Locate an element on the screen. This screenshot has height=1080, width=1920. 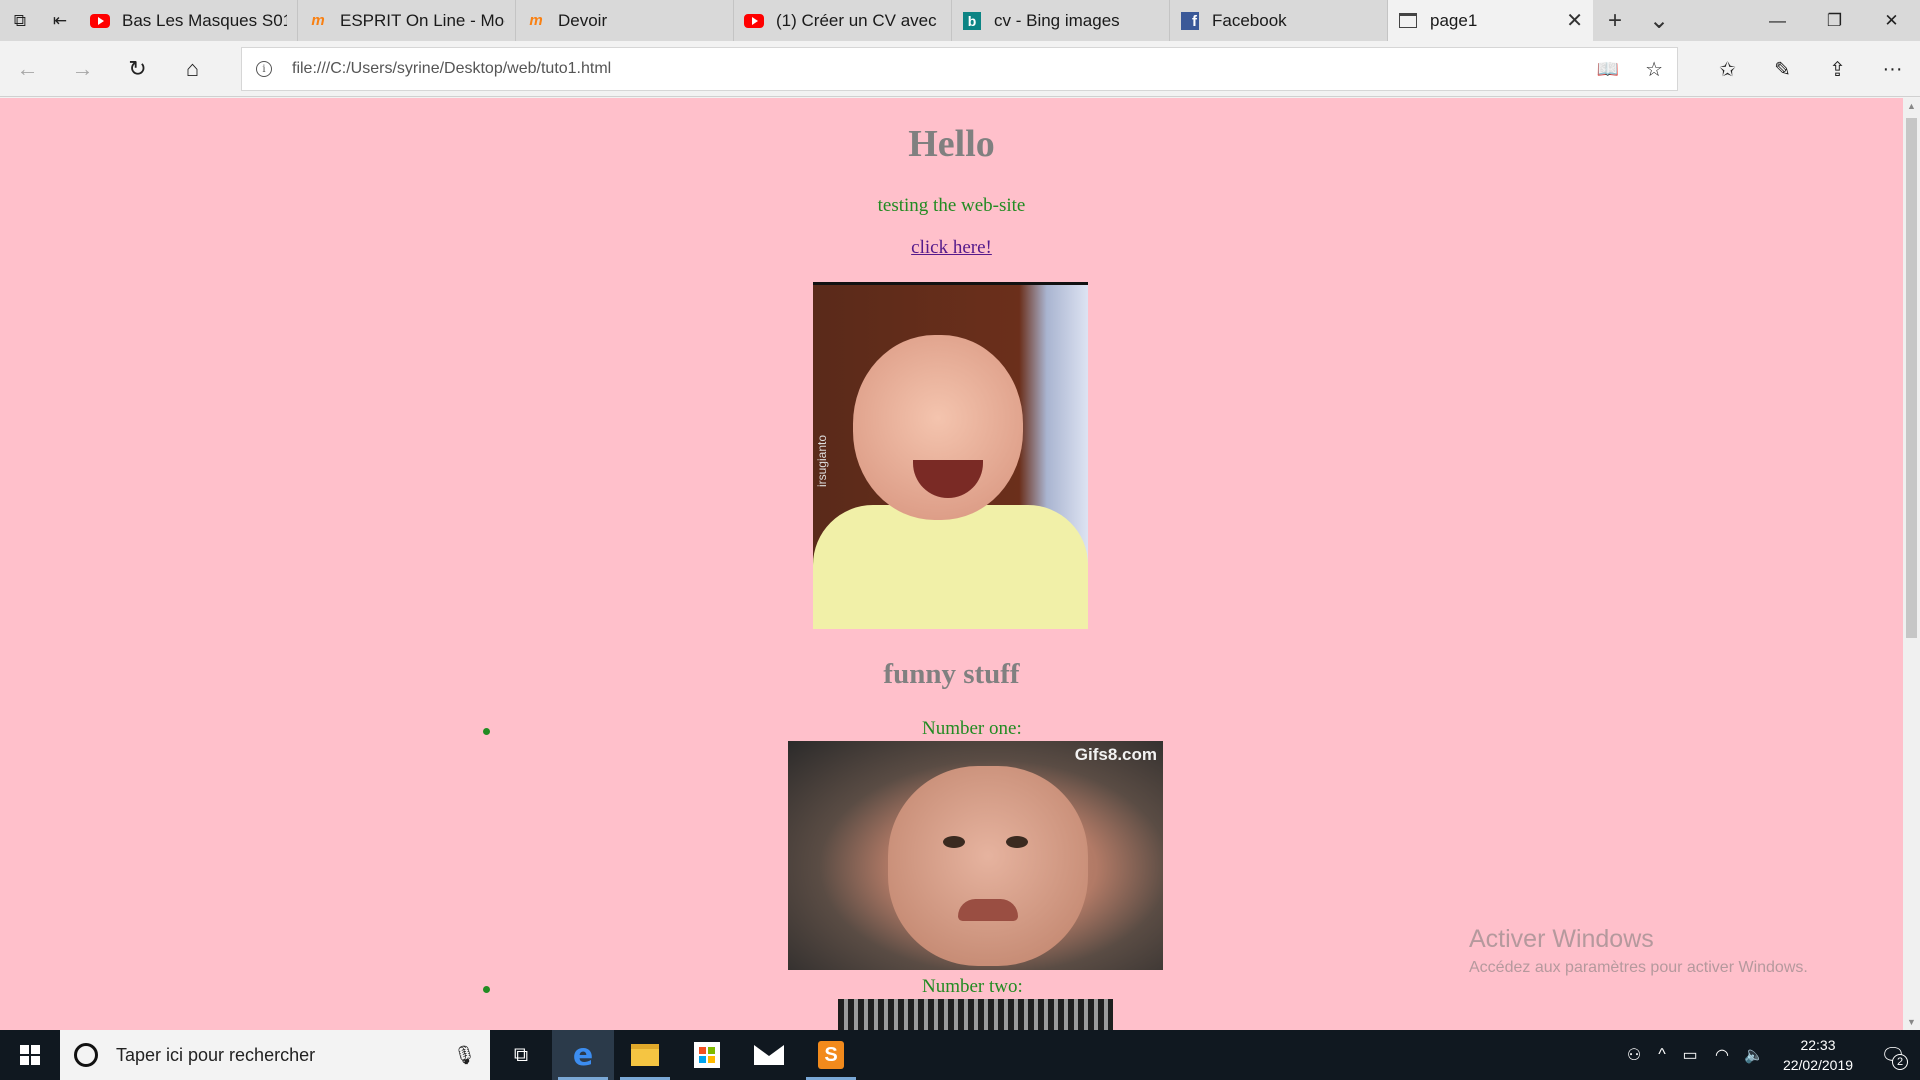
tab-label: (1) Créer un CV avec HT is located at coordinates (858, 20).